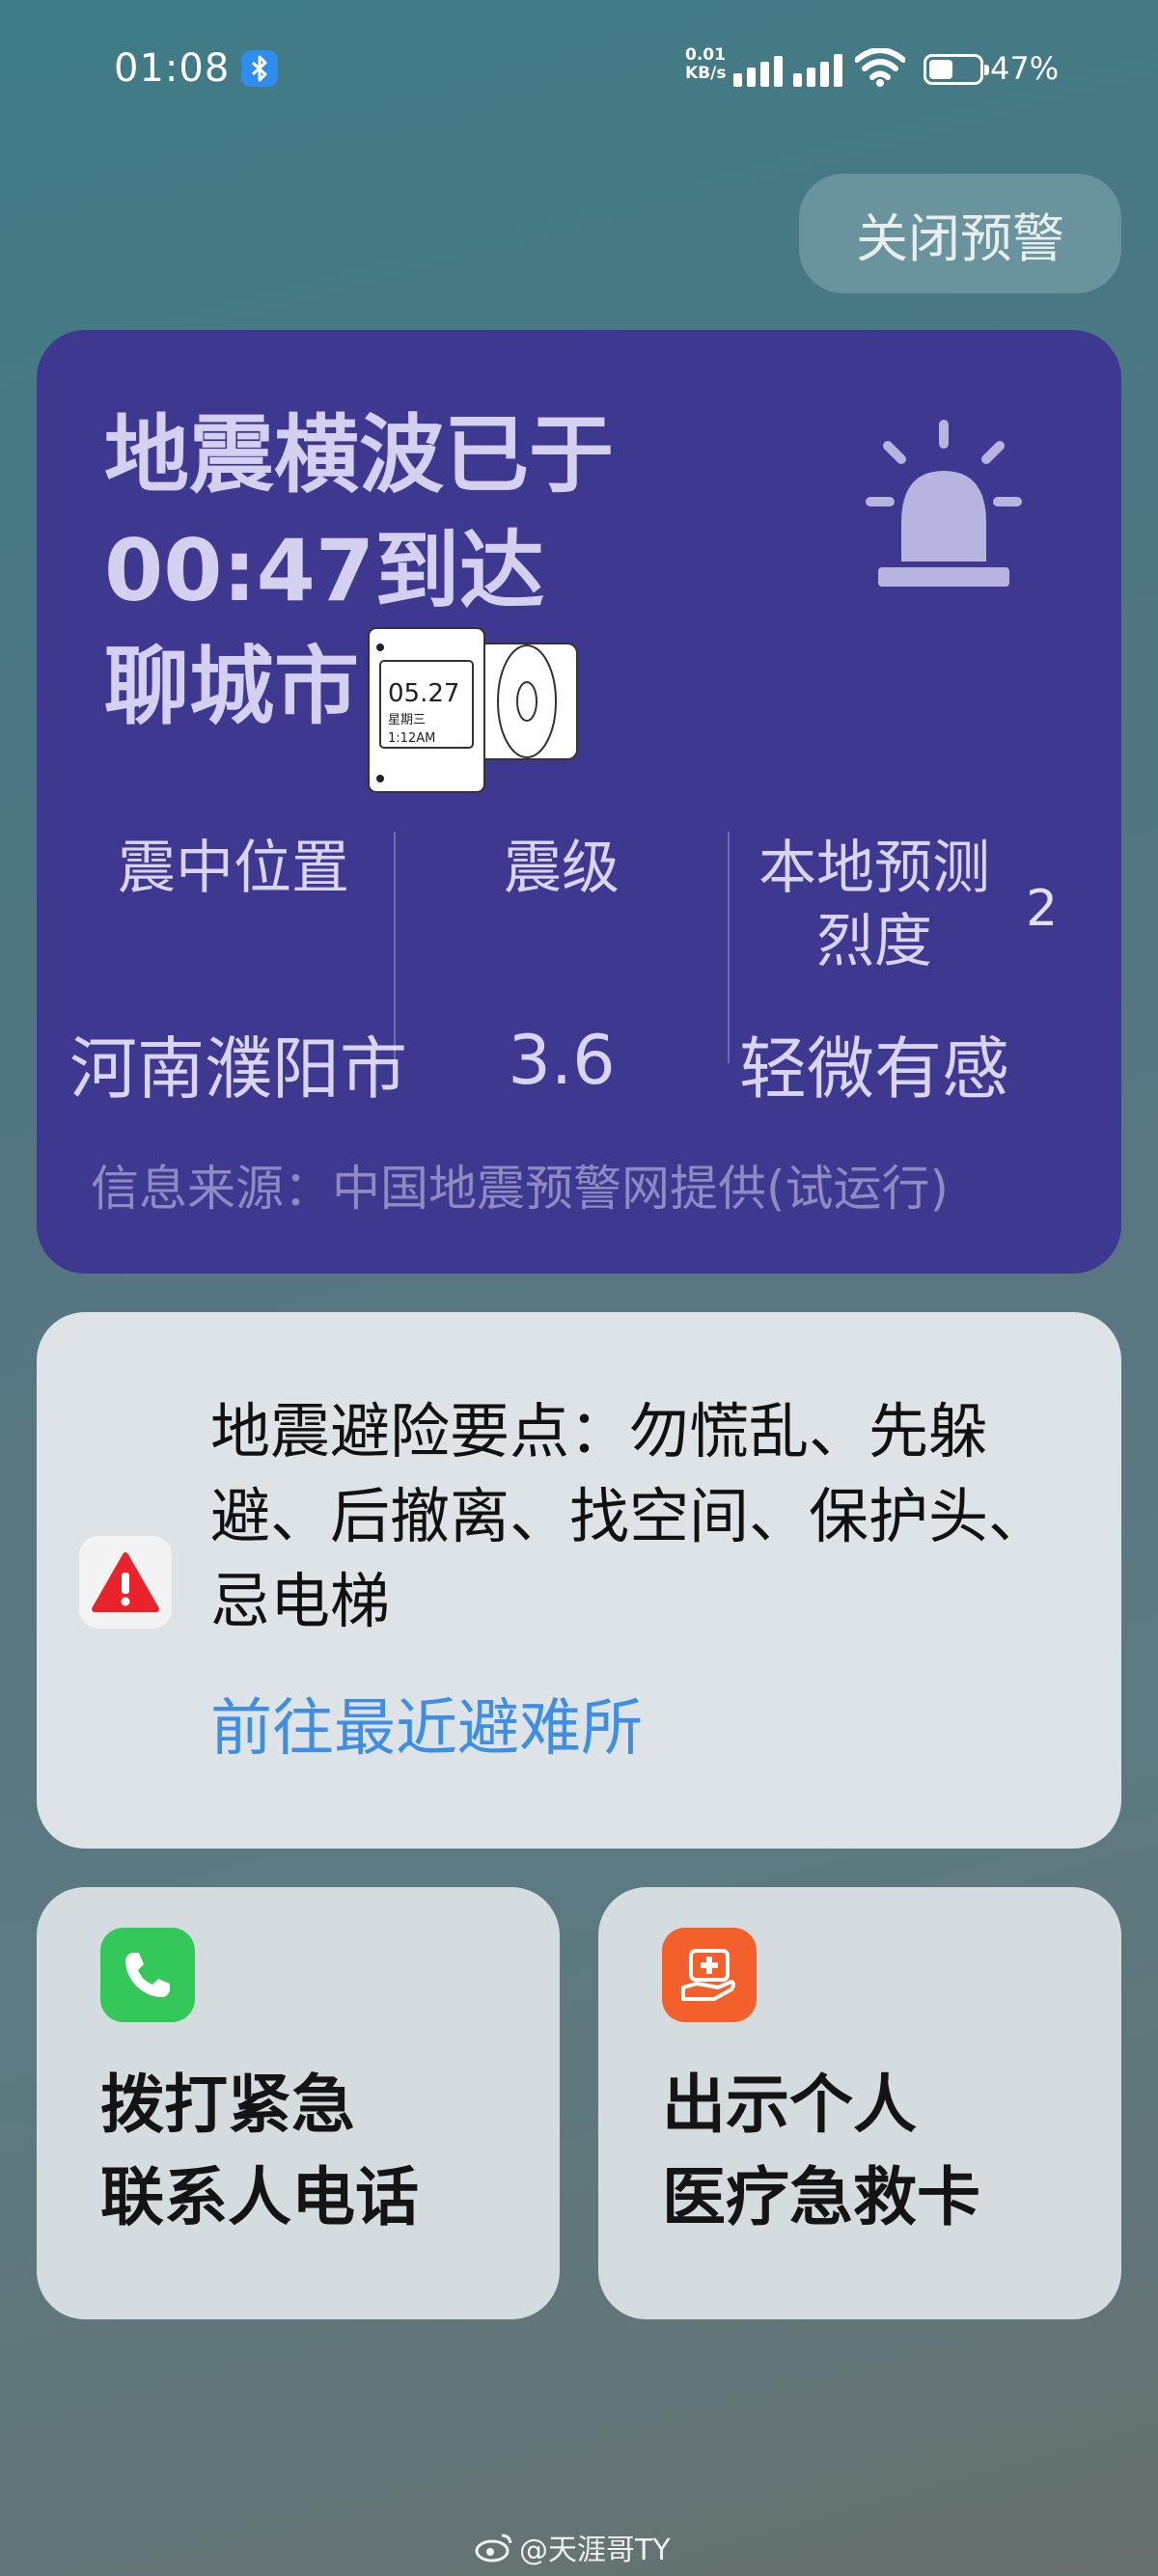 Image resolution: width=1158 pixels, height=2576 pixels. I want to click on sticker-weekday: 星期三, so click(407, 720).